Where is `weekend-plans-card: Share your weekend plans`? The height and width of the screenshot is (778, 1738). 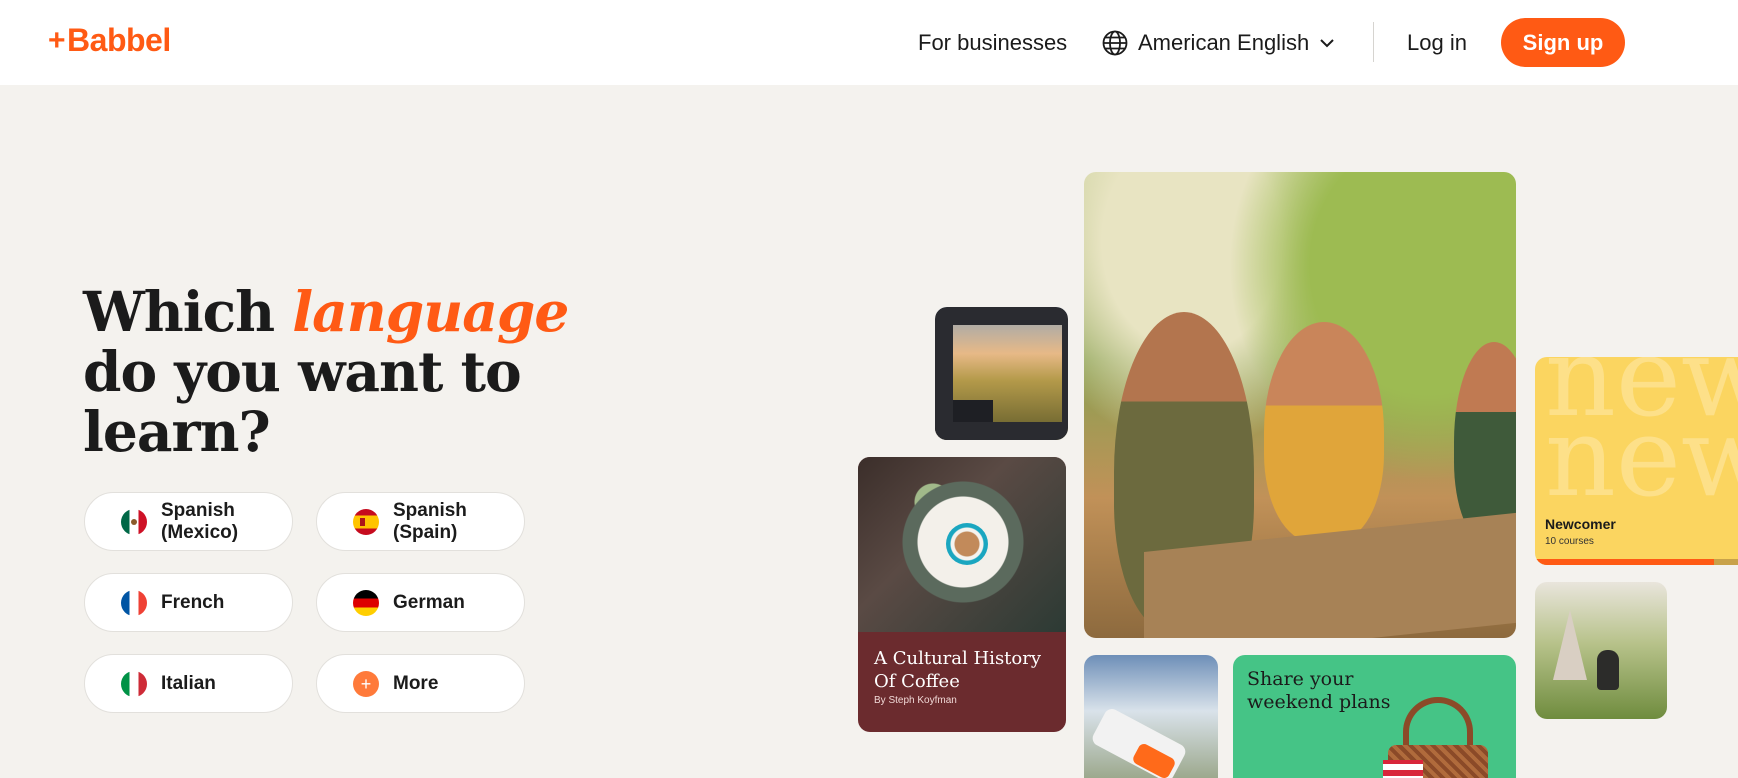
weekend-plans-card: Share your weekend plans is located at coordinates (1374, 716).